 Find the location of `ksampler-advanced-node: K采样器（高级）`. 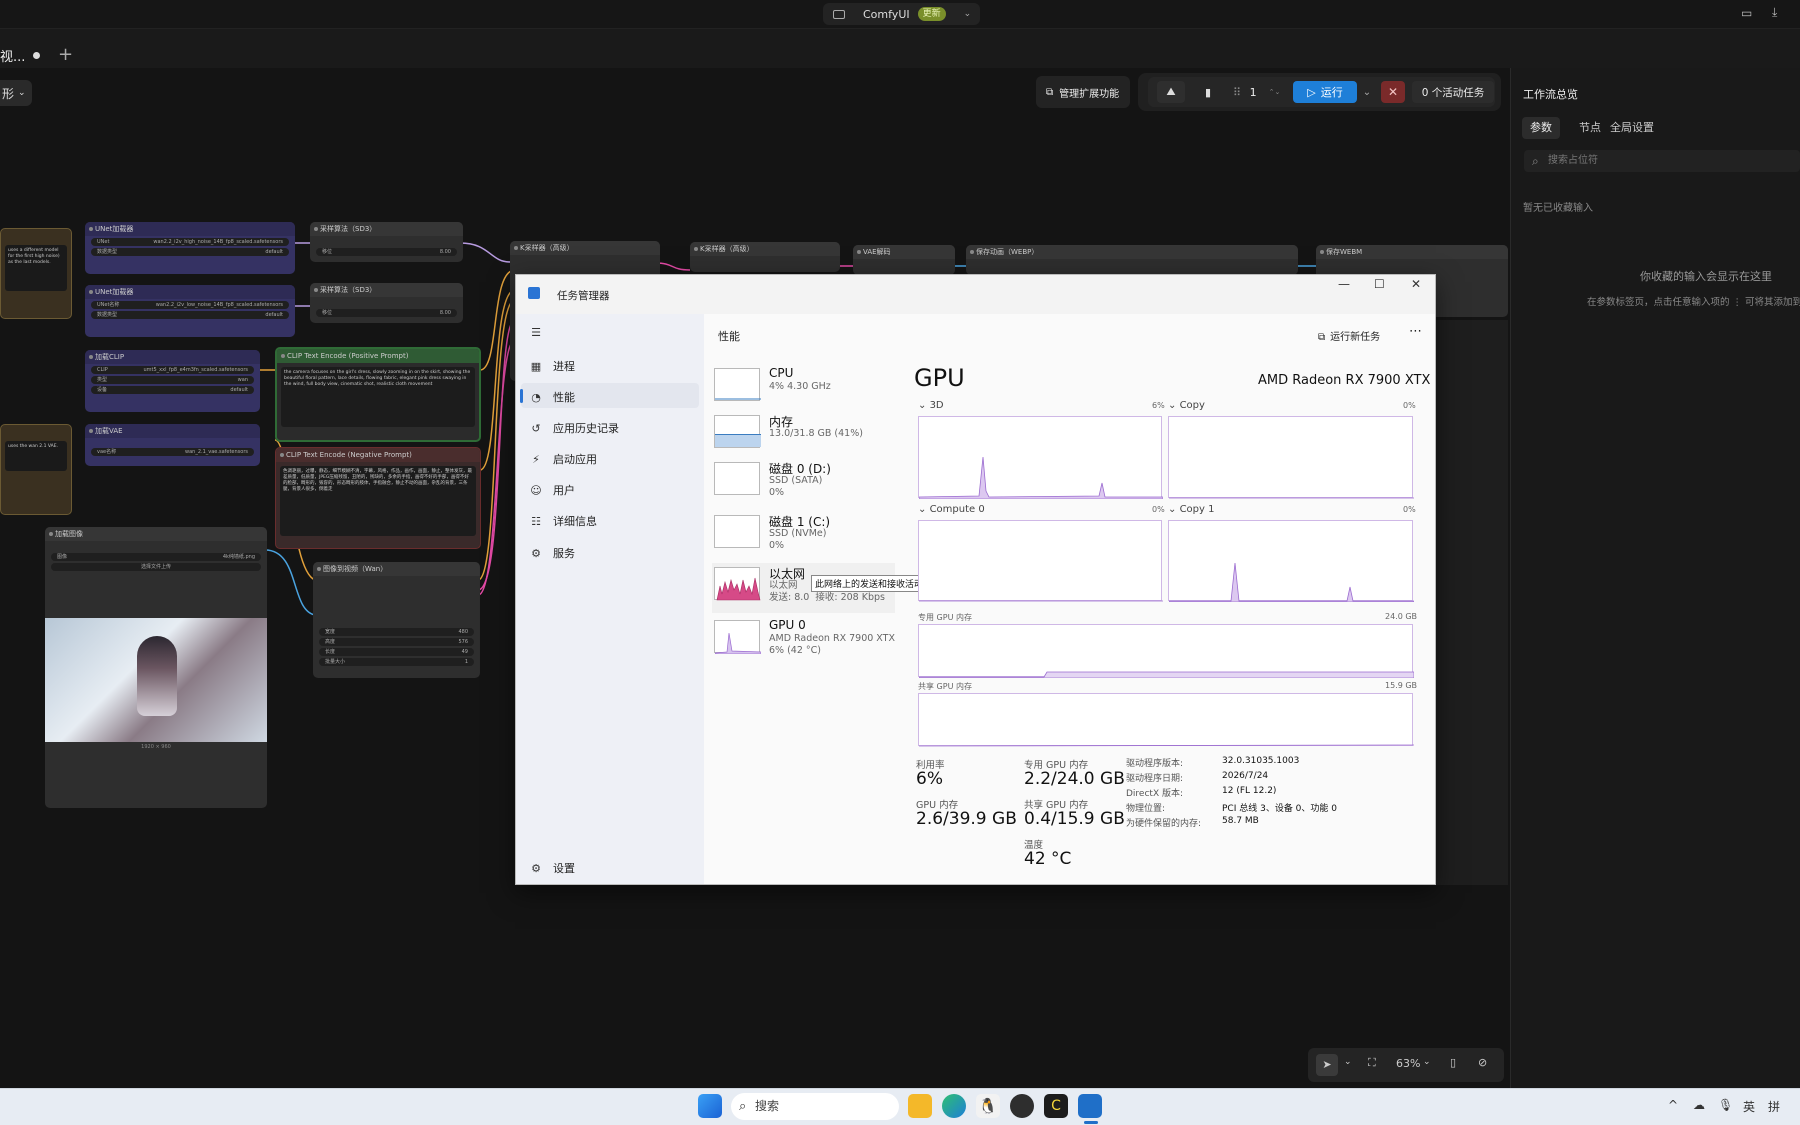

ksampler-advanced-node: K采样器（高级） is located at coordinates (765, 257).